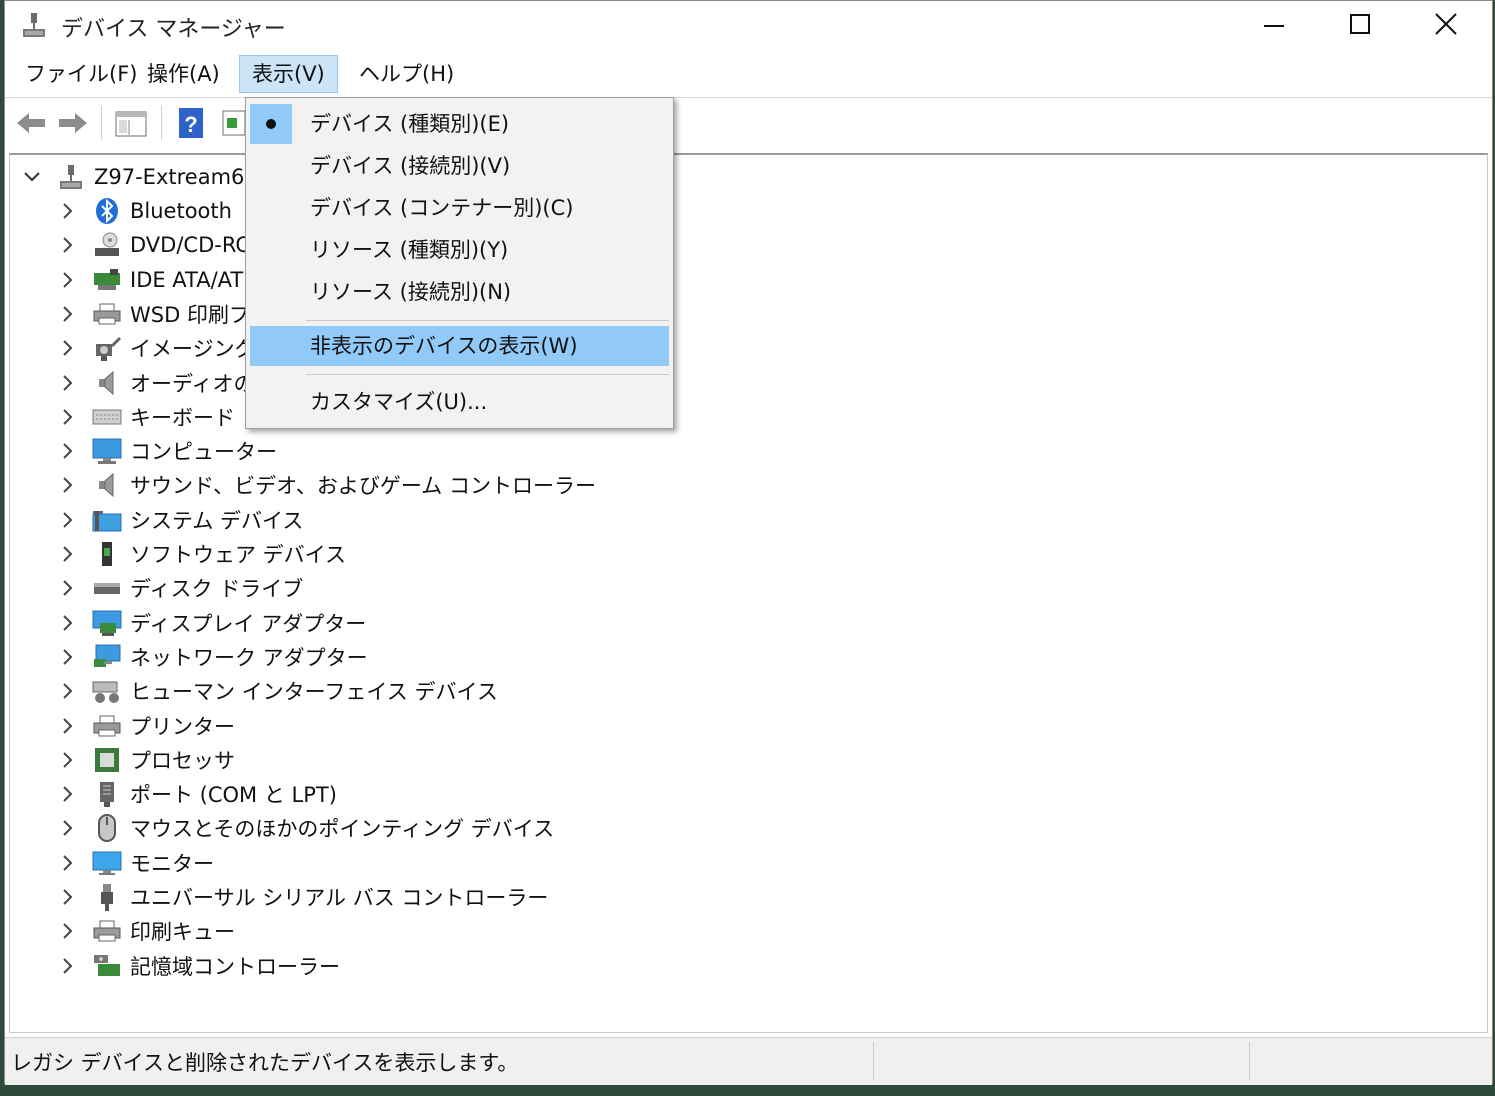 The image size is (1495, 1096). What do you see at coordinates (203, 452) in the screenshot?
I see `tree-category-label: コンピューター` at bounding box center [203, 452].